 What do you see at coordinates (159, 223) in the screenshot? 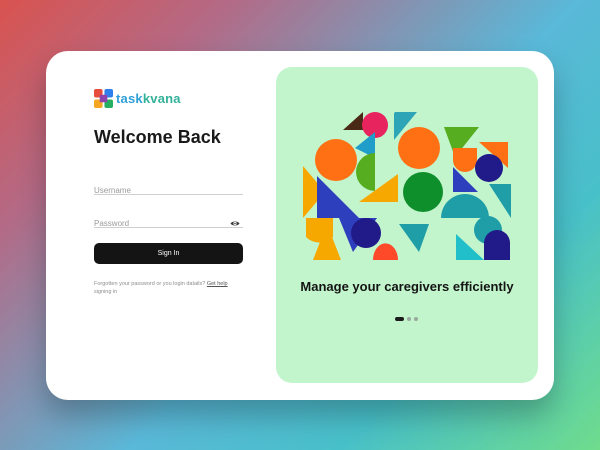
I see `password-input` at bounding box center [159, 223].